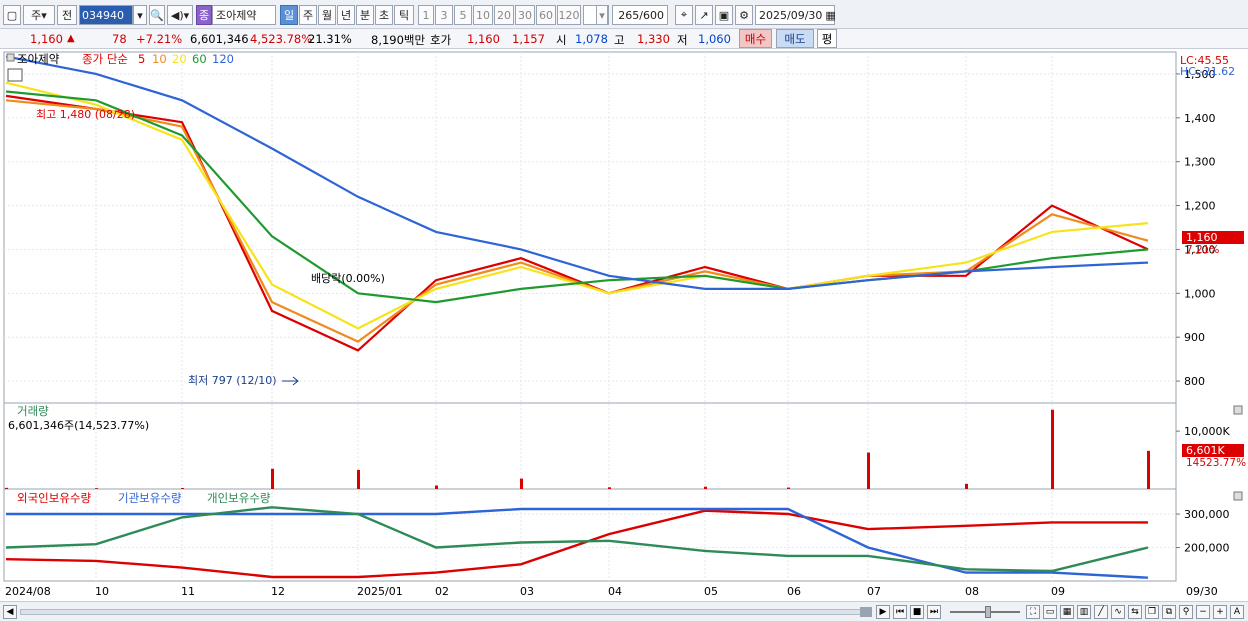 The image size is (1248, 621). What do you see at coordinates (615, 591) in the screenshot?
I see `x-tick-label: 04` at bounding box center [615, 591].